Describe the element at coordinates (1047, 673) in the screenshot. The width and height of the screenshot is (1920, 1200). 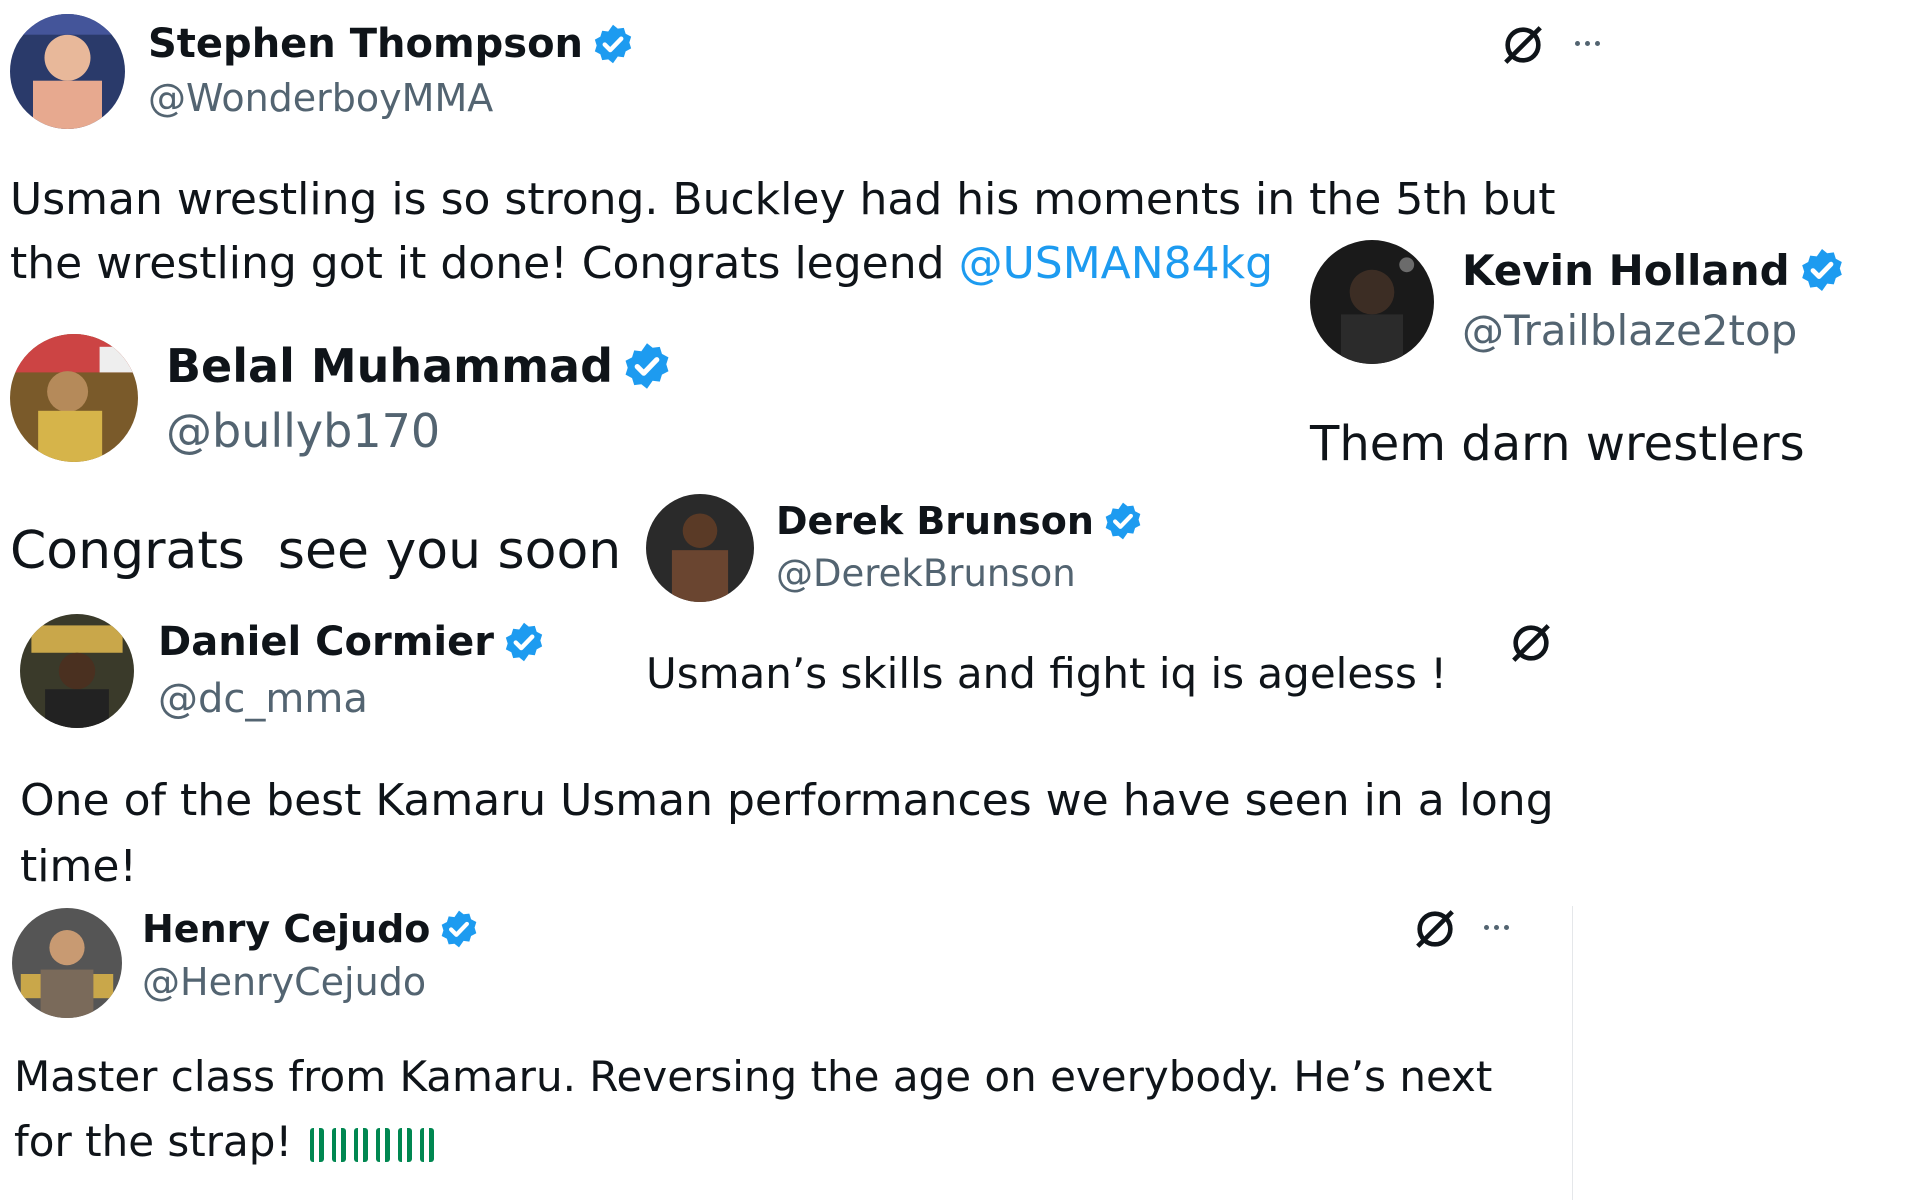
I see `tweet-text: Usman’s skills and fight iq is ageless !` at that location.